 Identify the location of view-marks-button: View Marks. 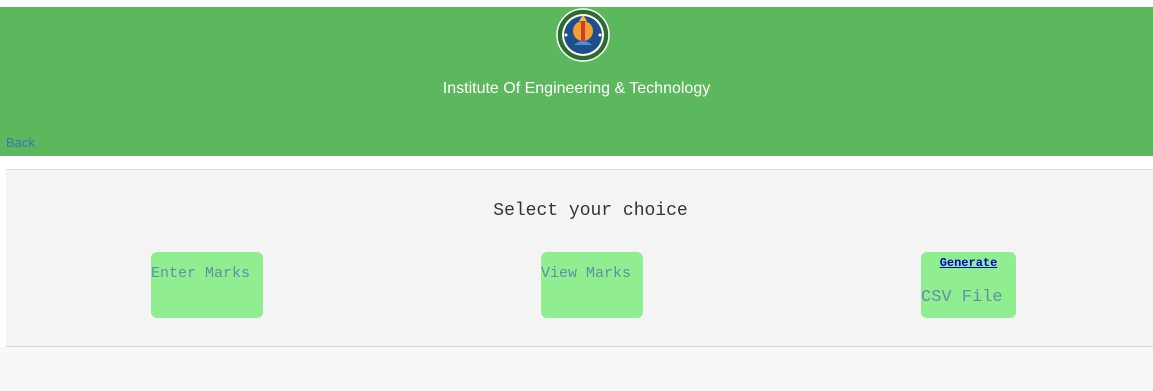
(592, 285).